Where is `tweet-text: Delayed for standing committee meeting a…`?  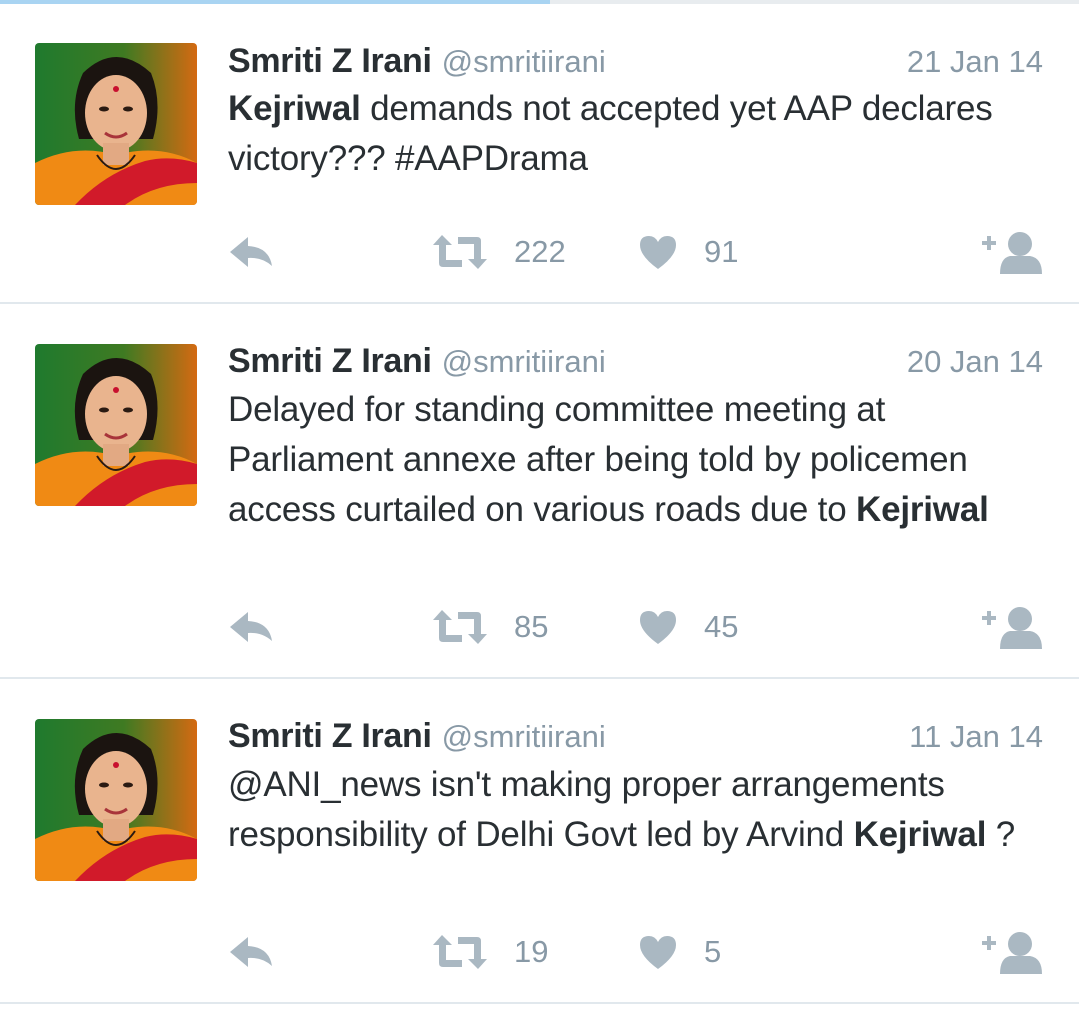
tweet-text: Delayed for standing committee meeting a… is located at coordinates (638, 460).